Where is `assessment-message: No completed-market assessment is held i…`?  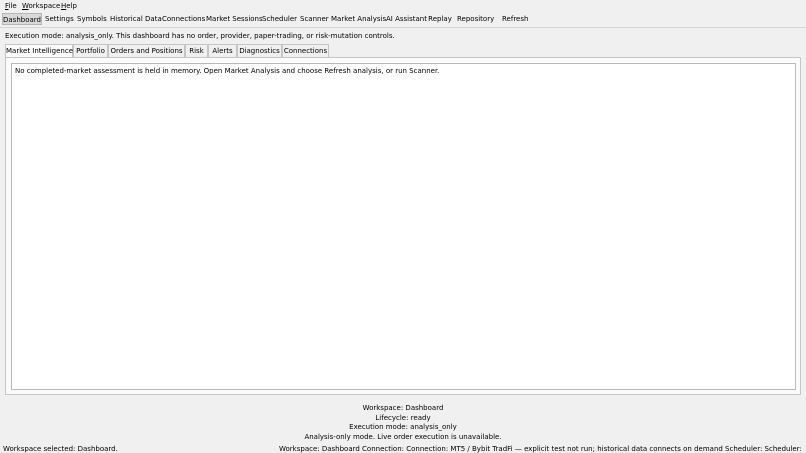
assessment-message: No completed-market assessment is held i… is located at coordinates (227, 71).